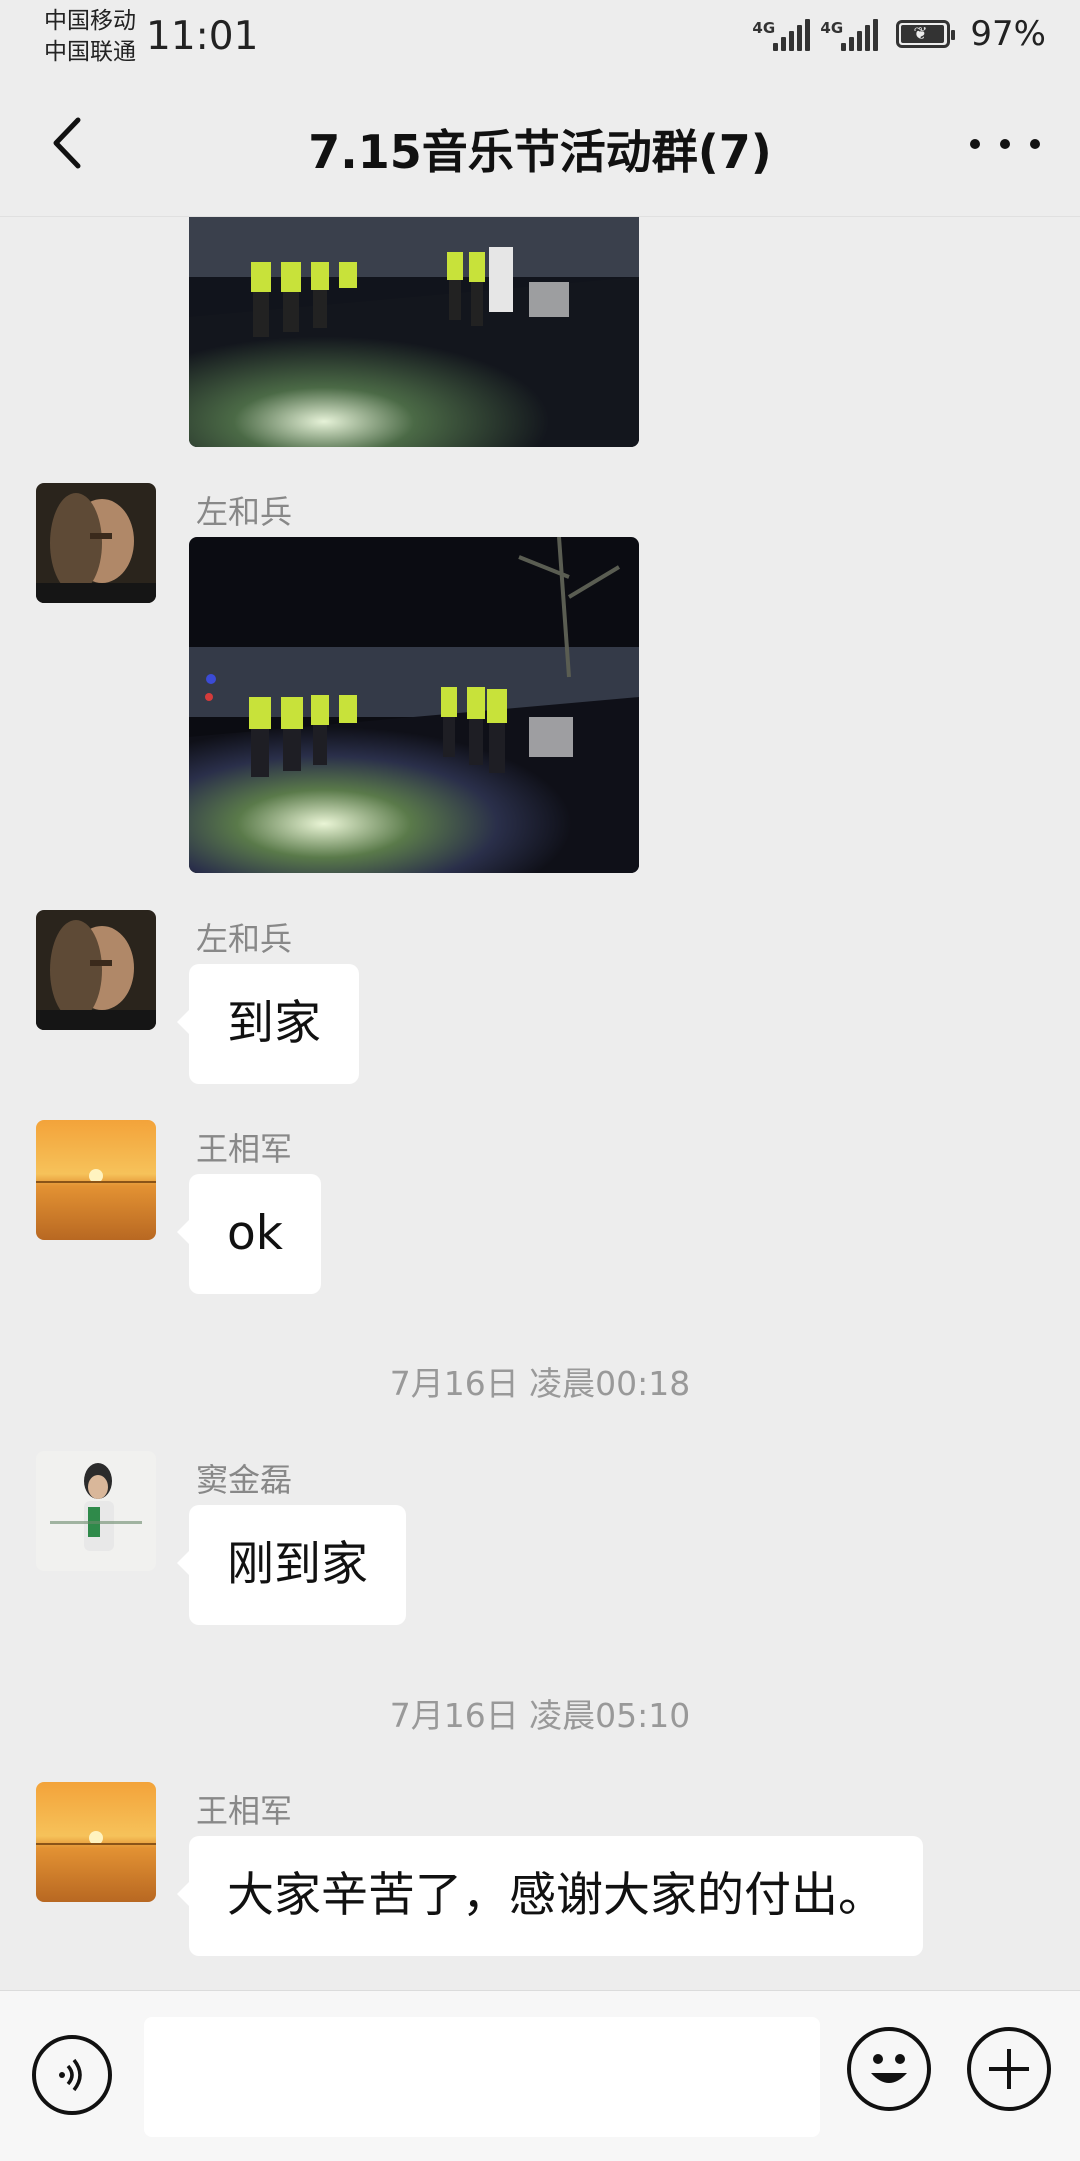 The image size is (1080, 2161). What do you see at coordinates (926, 34) in the screenshot?
I see `battery-icon: ❦` at bounding box center [926, 34].